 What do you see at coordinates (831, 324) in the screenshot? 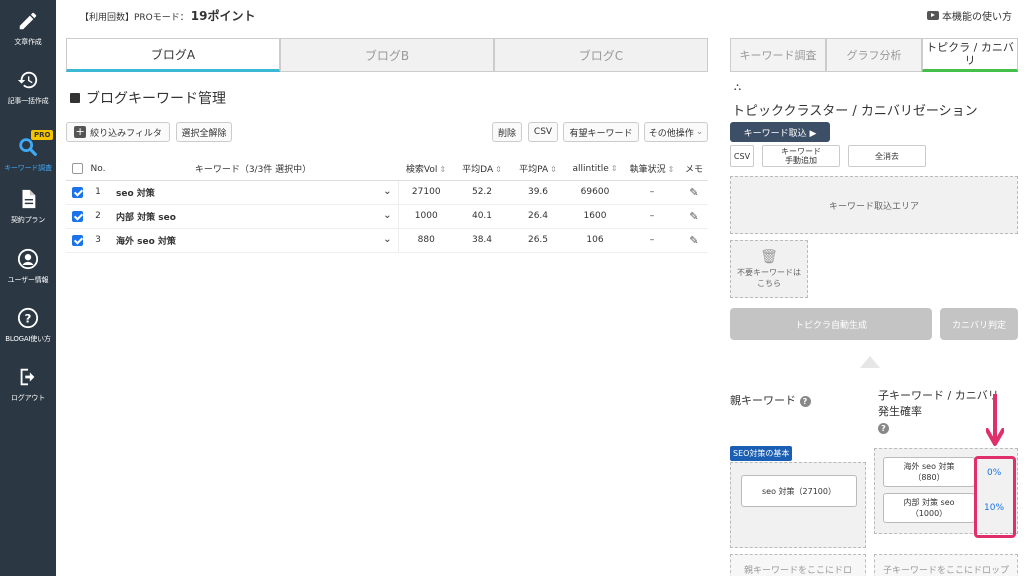
I see `topic-cluster-generate-button: トピクラ自動生成` at bounding box center [831, 324].